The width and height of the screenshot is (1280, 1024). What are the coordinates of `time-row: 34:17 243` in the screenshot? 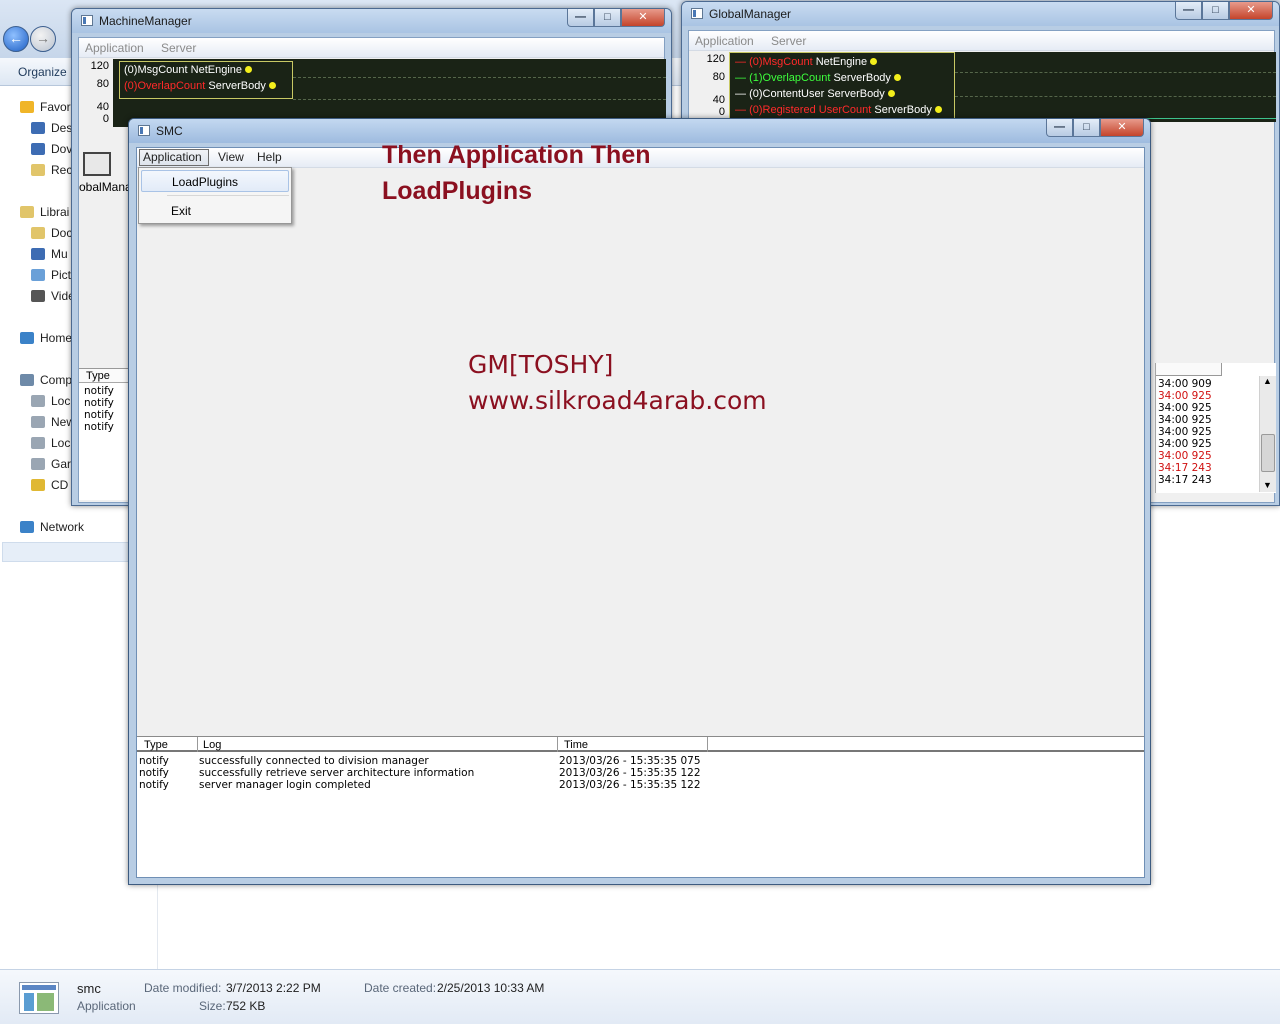 It's located at (1185, 480).